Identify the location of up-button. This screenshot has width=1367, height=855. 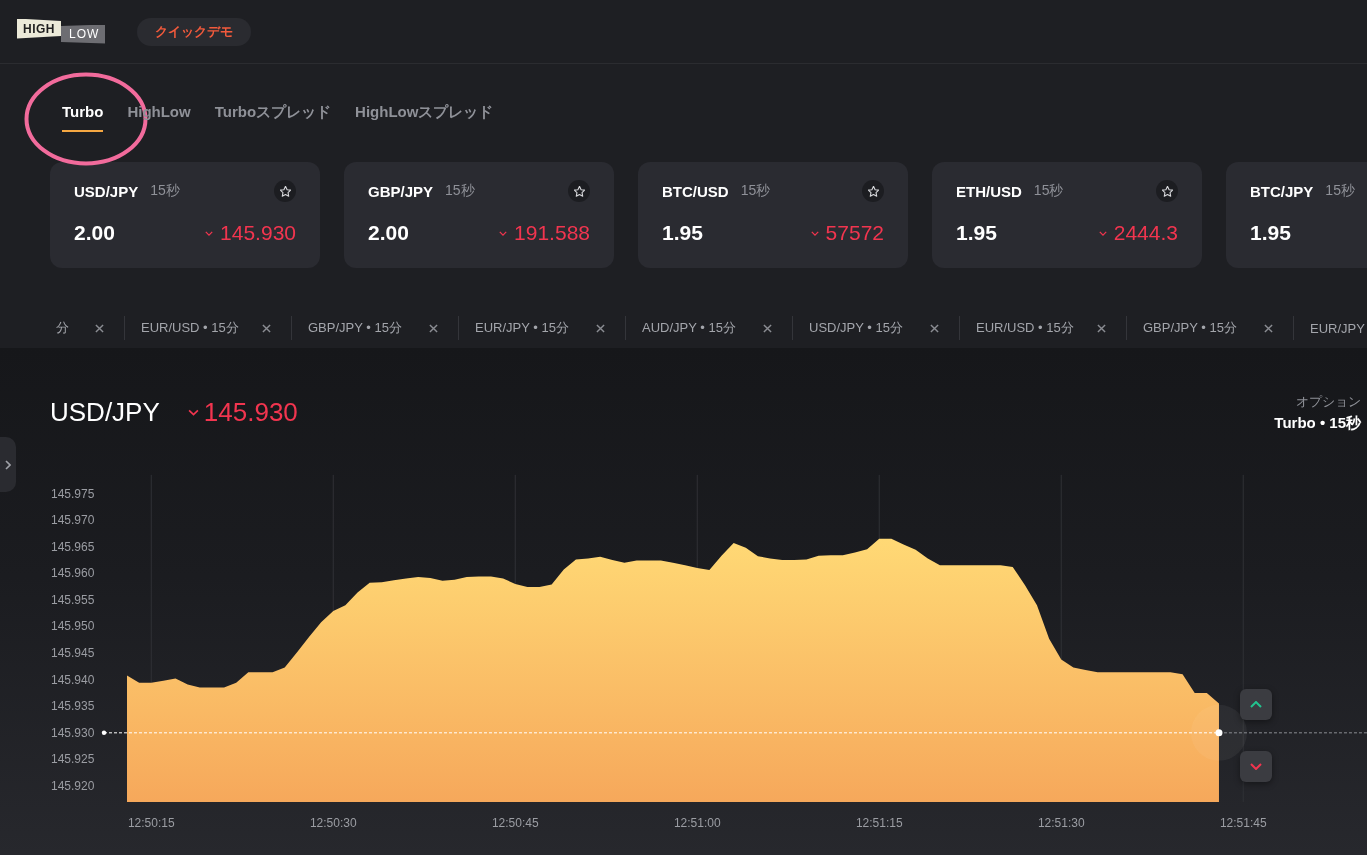
(1256, 704).